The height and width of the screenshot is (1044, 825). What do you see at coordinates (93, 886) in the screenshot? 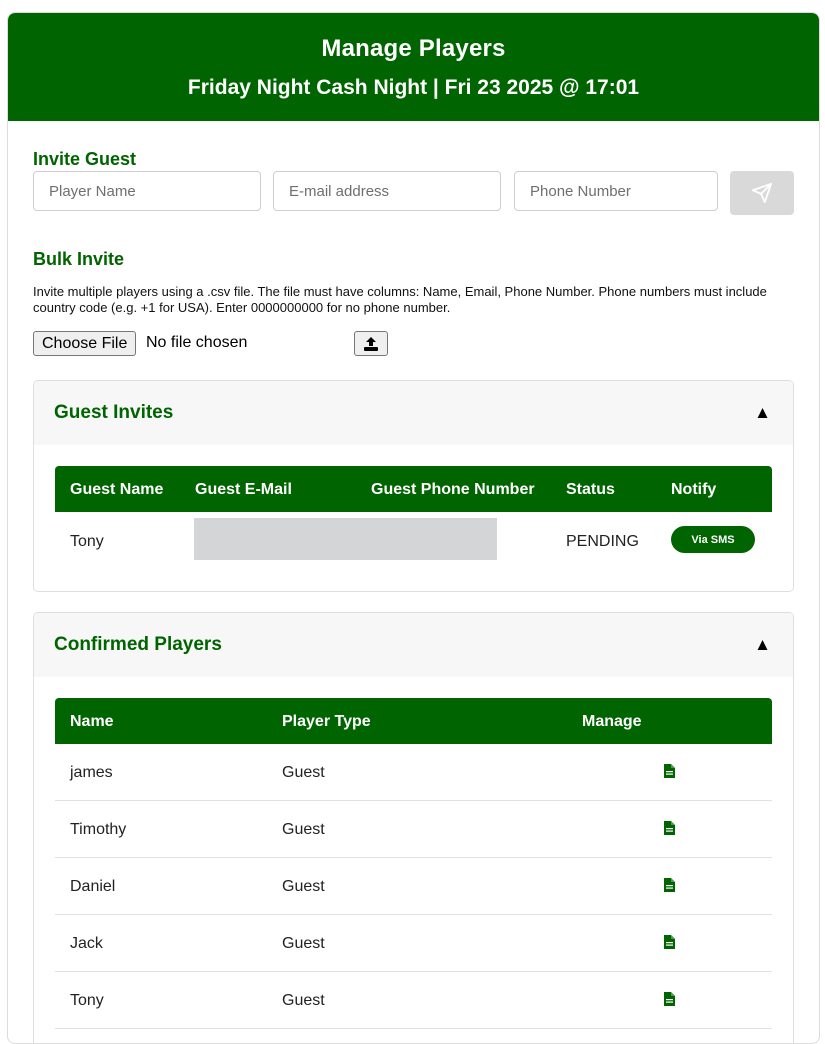
I see `player-name-cell: Daniel` at bounding box center [93, 886].